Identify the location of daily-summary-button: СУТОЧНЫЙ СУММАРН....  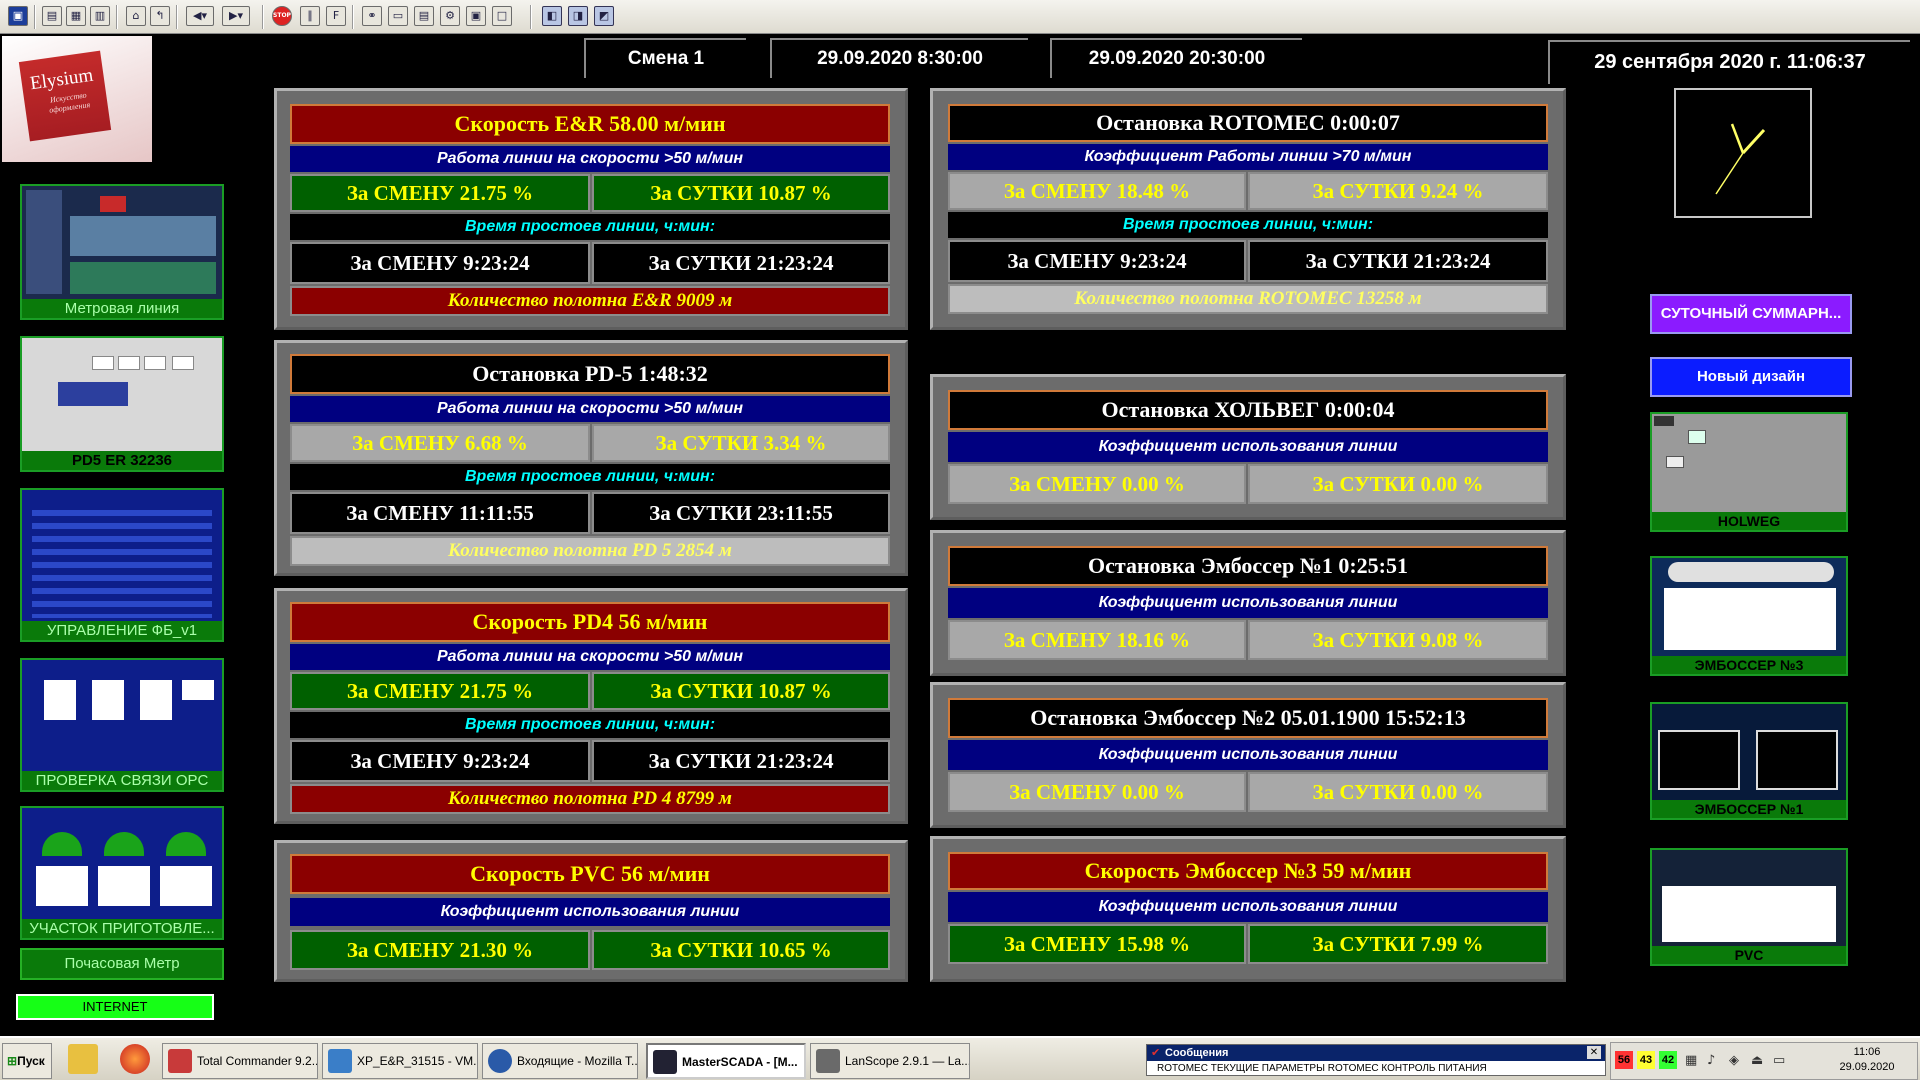
(1751, 314).